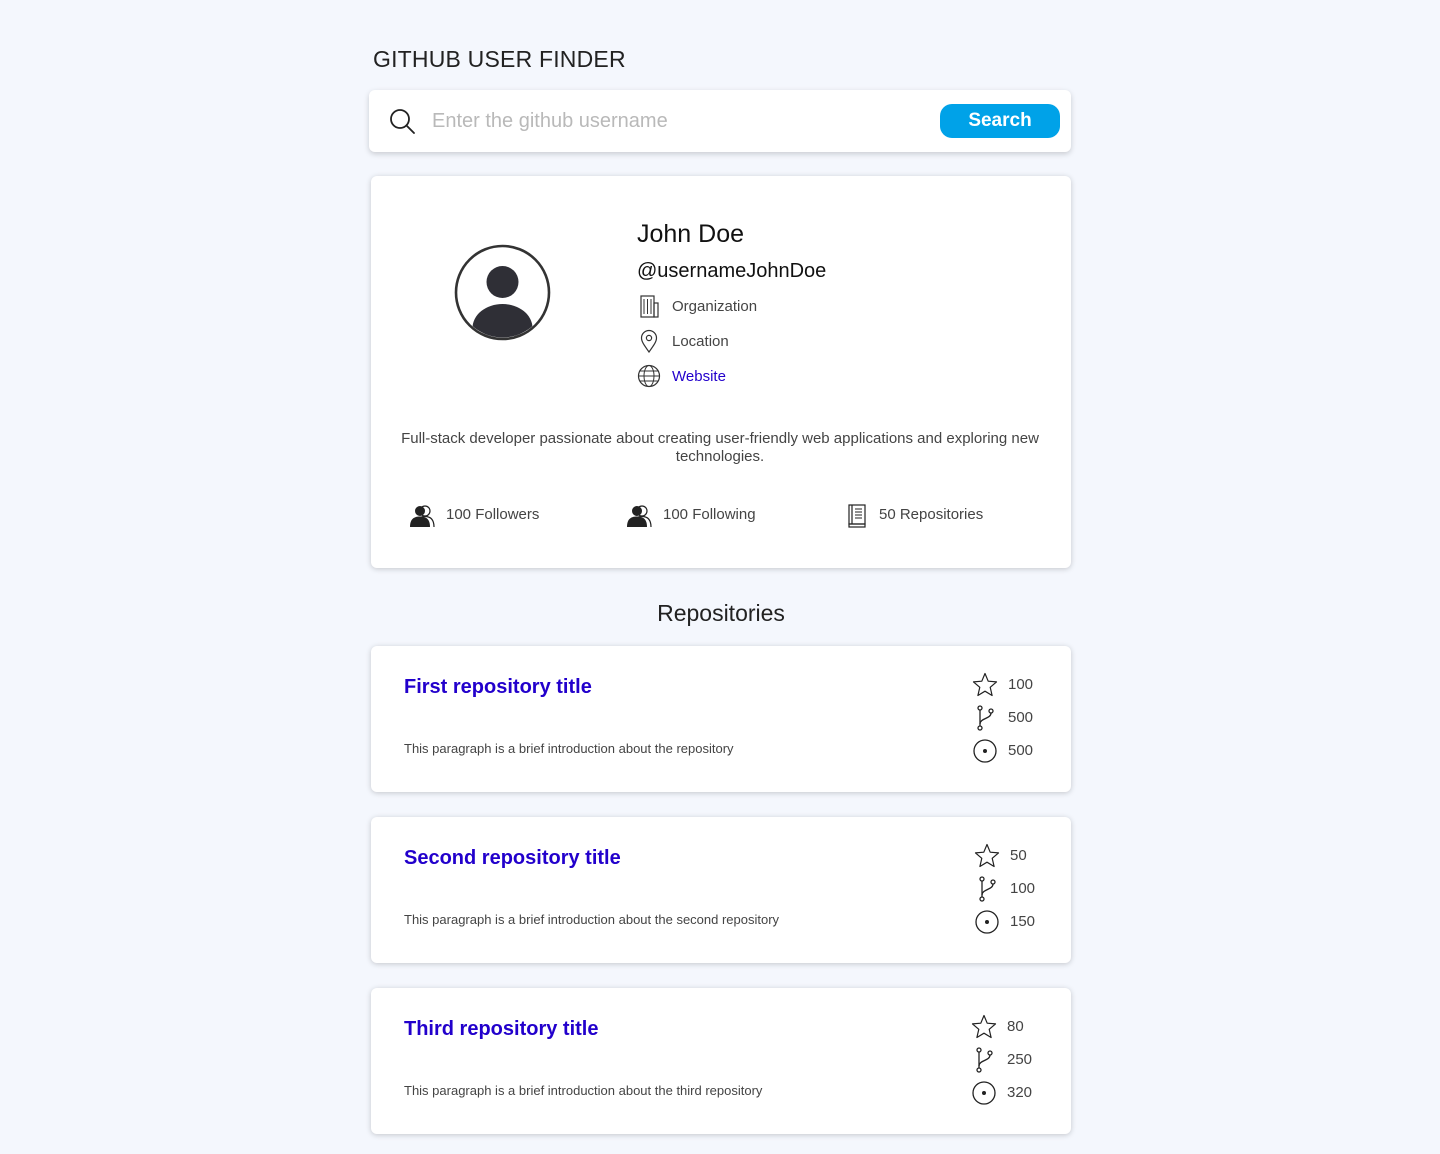 This screenshot has width=1440, height=1154. What do you see at coordinates (721, 613) in the screenshot?
I see `repositories-heading: Repositories` at bounding box center [721, 613].